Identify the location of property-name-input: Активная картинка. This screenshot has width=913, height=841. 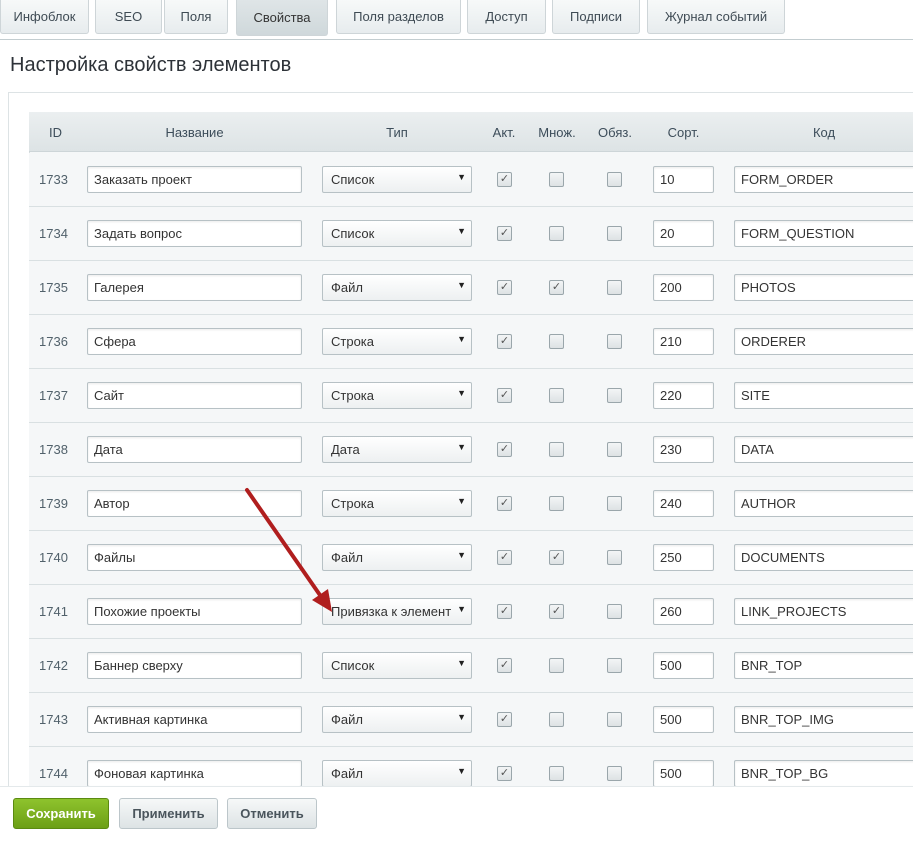
(194, 719).